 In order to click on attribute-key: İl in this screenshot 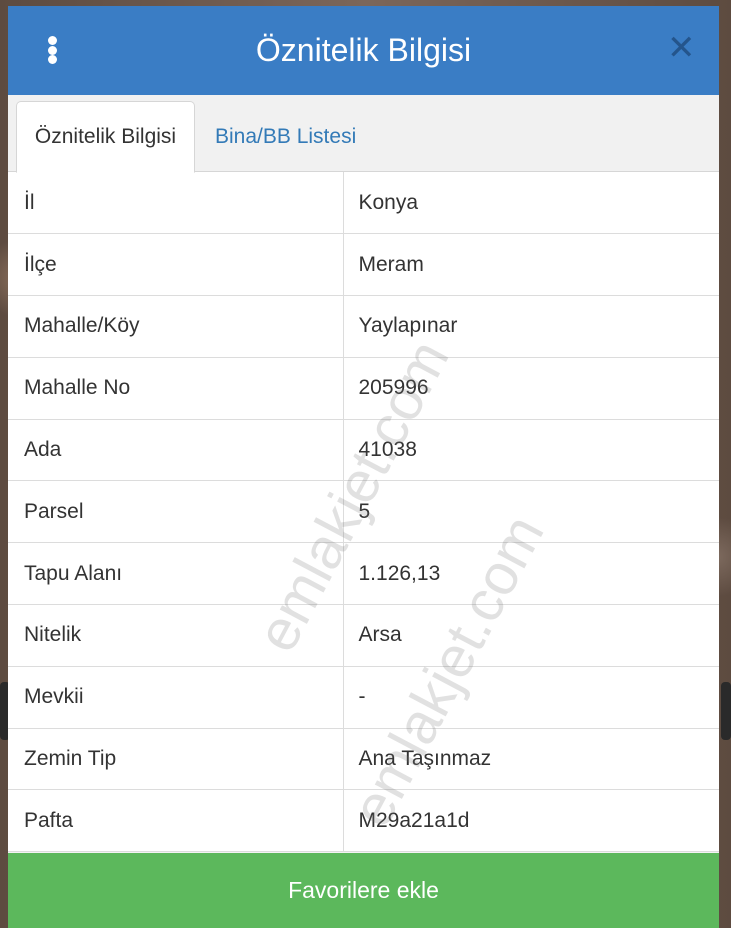, I will do `click(176, 203)`.